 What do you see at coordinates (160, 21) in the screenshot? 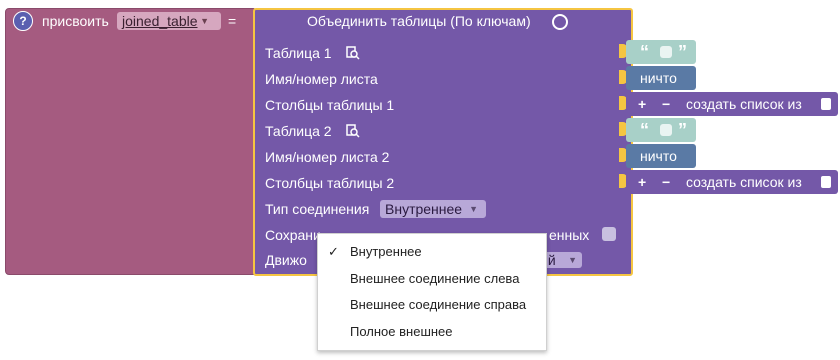
I see `variable-name: joined_table` at bounding box center [160, 21].